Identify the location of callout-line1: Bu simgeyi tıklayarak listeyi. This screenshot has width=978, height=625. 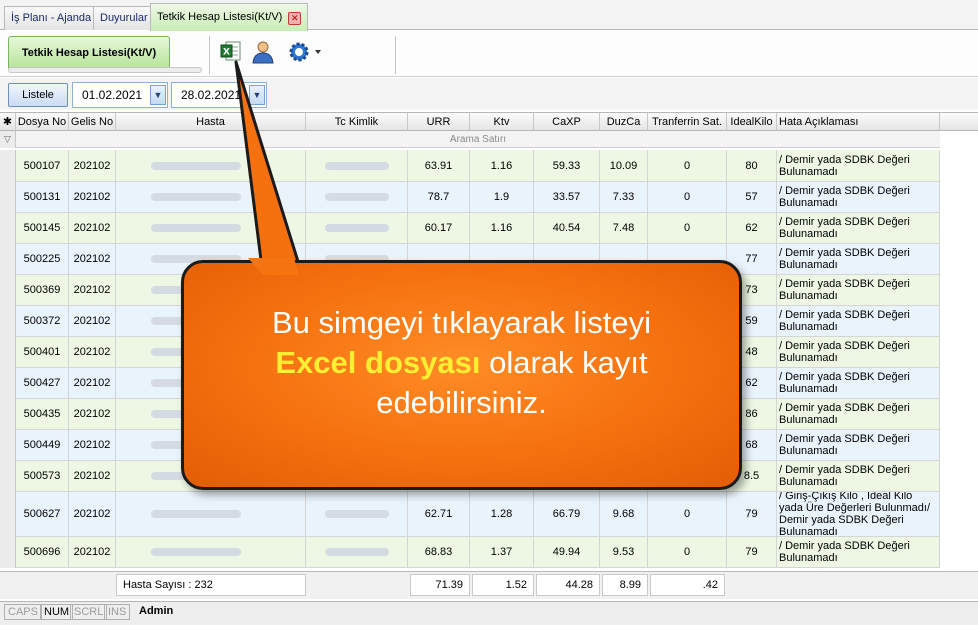
(461, 322).